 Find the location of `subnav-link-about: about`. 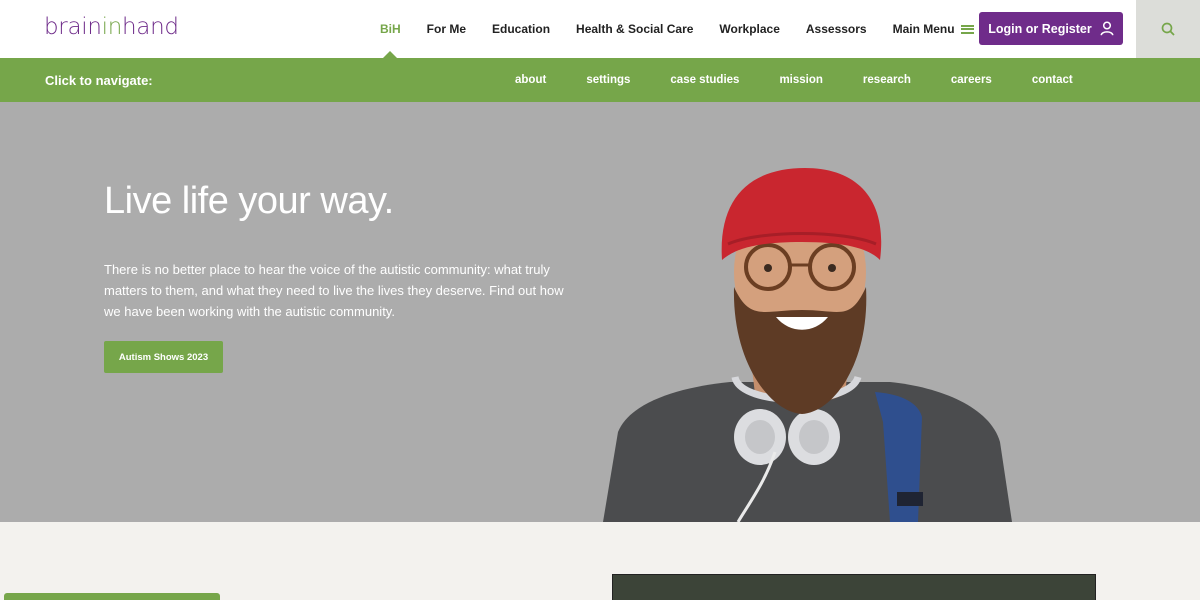

subnav-link-about: about is located at coordinates (530, 80).